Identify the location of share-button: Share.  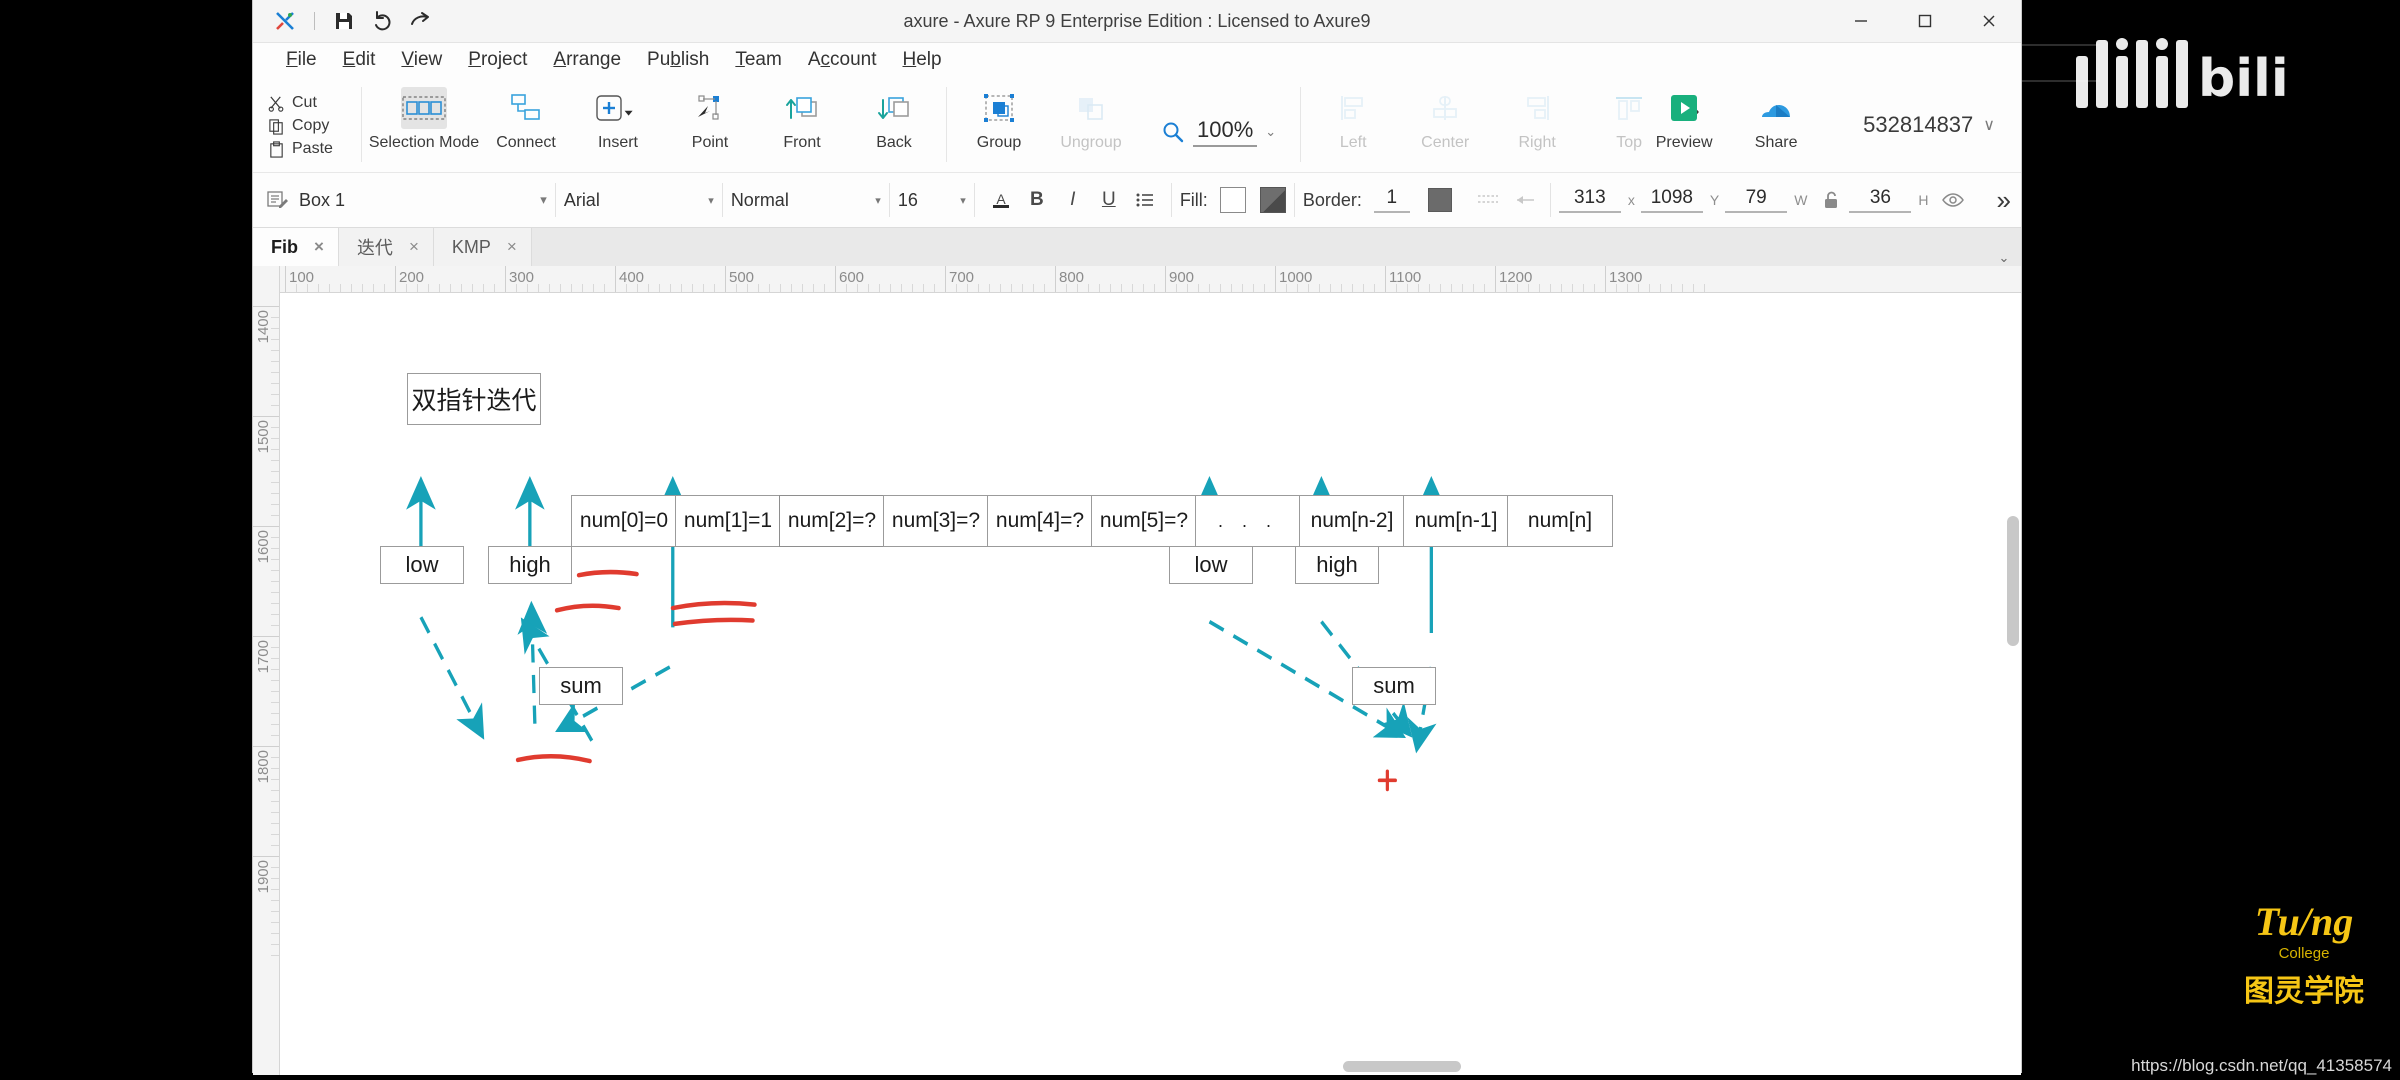
(1776, 118).